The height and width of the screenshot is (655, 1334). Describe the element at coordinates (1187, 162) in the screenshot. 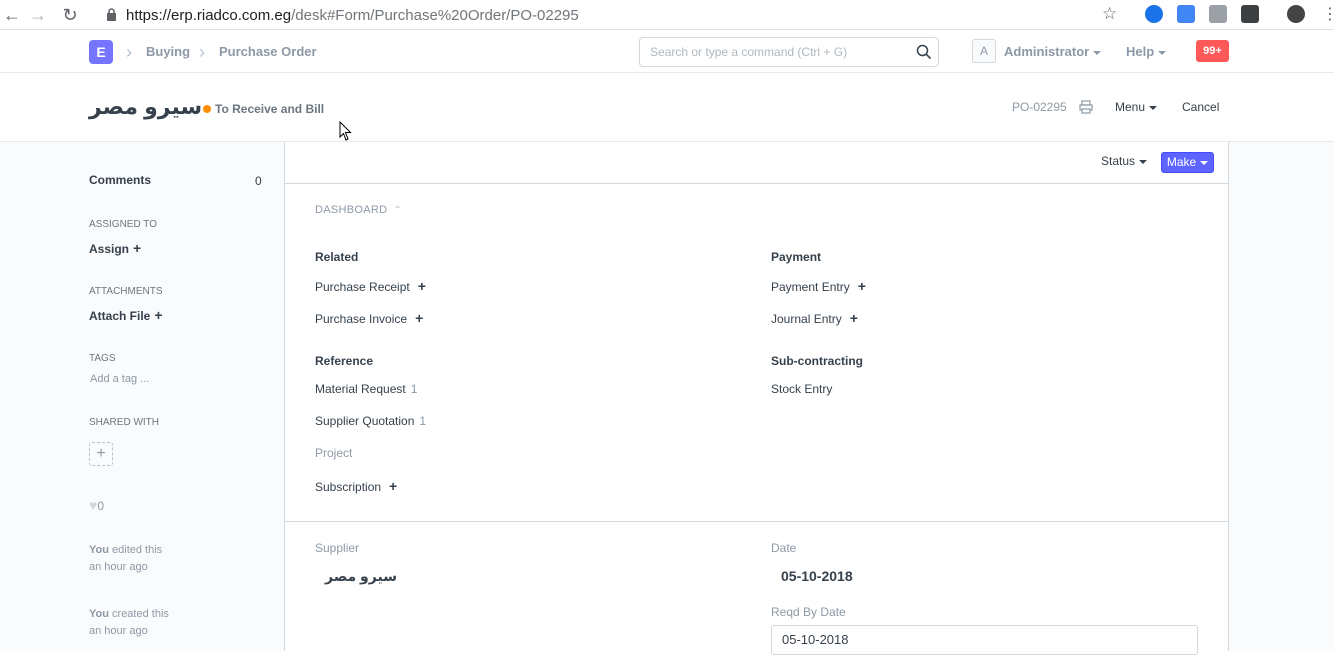

I see `make-button: Make` at that location.